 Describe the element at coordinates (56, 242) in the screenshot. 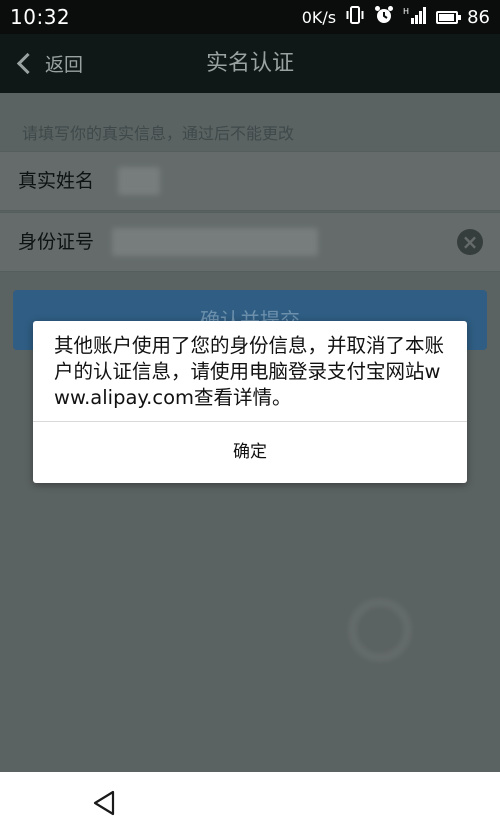

I see `id-label: 身份证号` at that location.